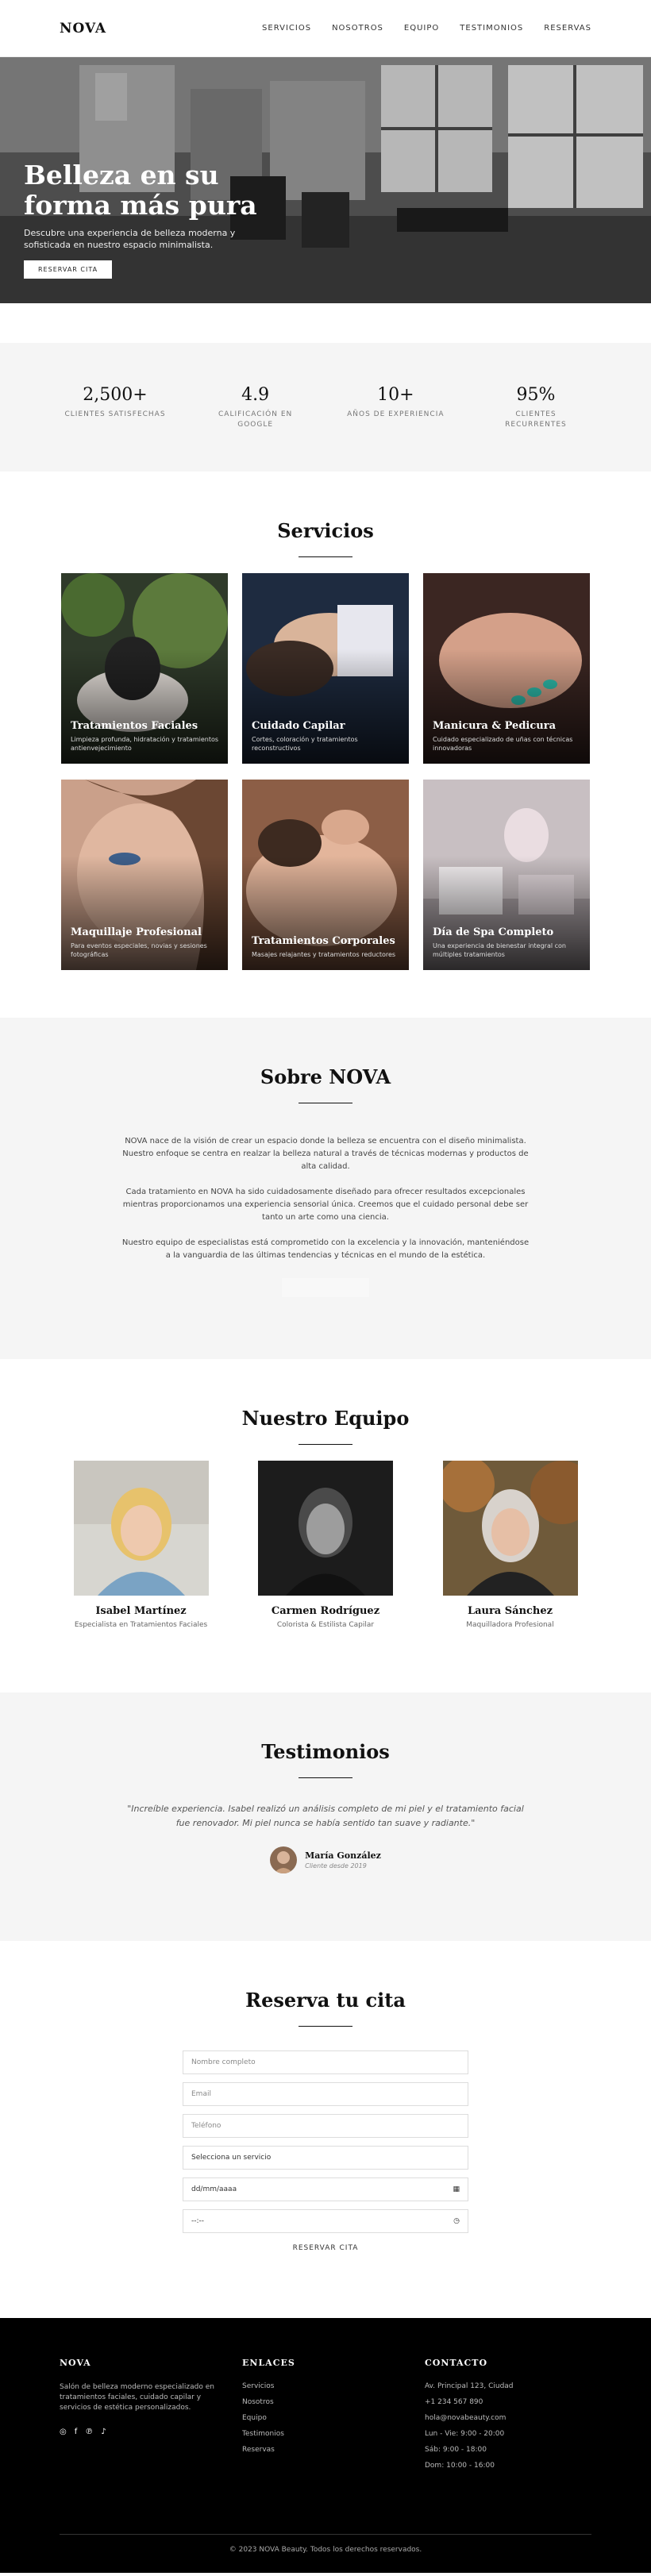 The width and height of the screenshot is (651, 2576). Describe the element at coordinates (510, 1625) in the screenshot. I see `member-role: Maquilladora Profesional` at that location.